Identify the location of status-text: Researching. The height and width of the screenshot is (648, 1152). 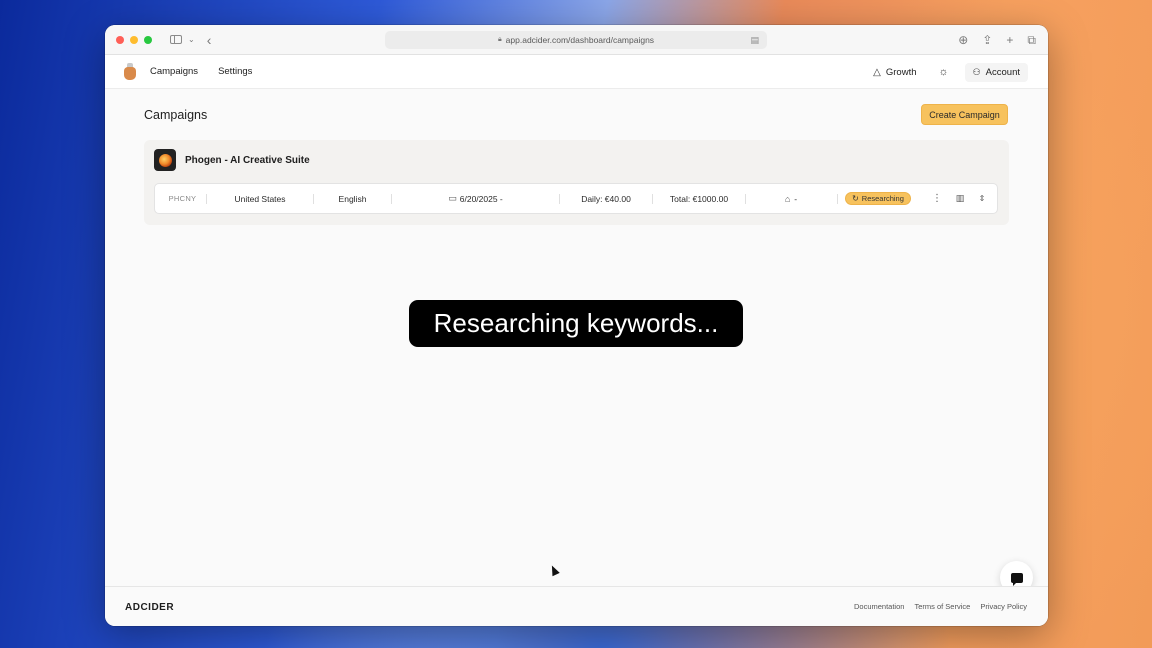
(882, 198).